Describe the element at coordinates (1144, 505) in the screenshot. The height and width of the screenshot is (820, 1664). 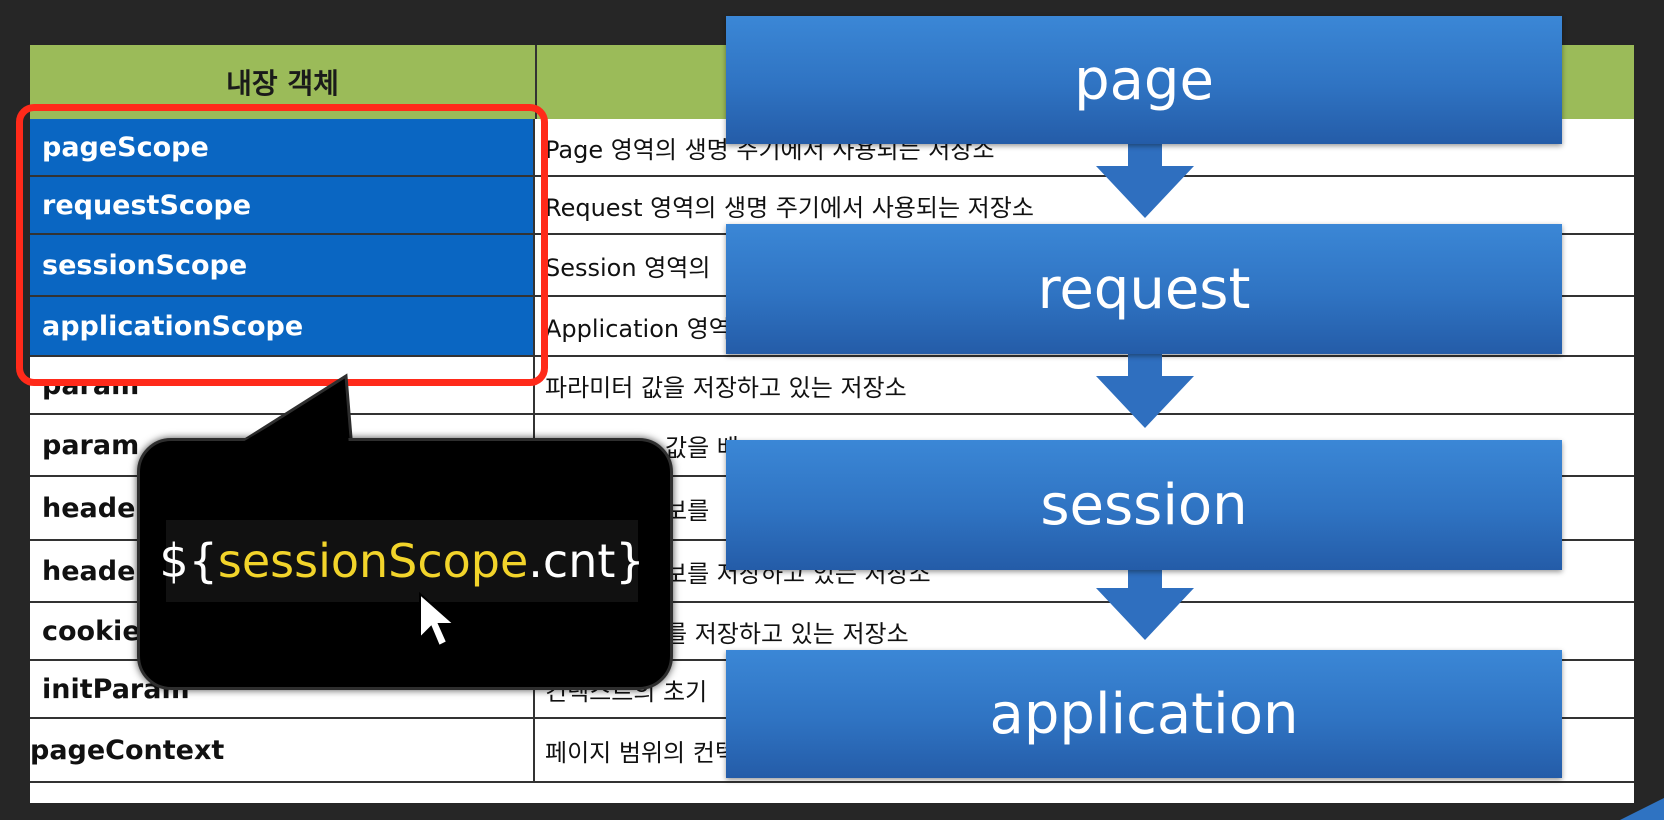
I see `flow-box-session: session` at that location.